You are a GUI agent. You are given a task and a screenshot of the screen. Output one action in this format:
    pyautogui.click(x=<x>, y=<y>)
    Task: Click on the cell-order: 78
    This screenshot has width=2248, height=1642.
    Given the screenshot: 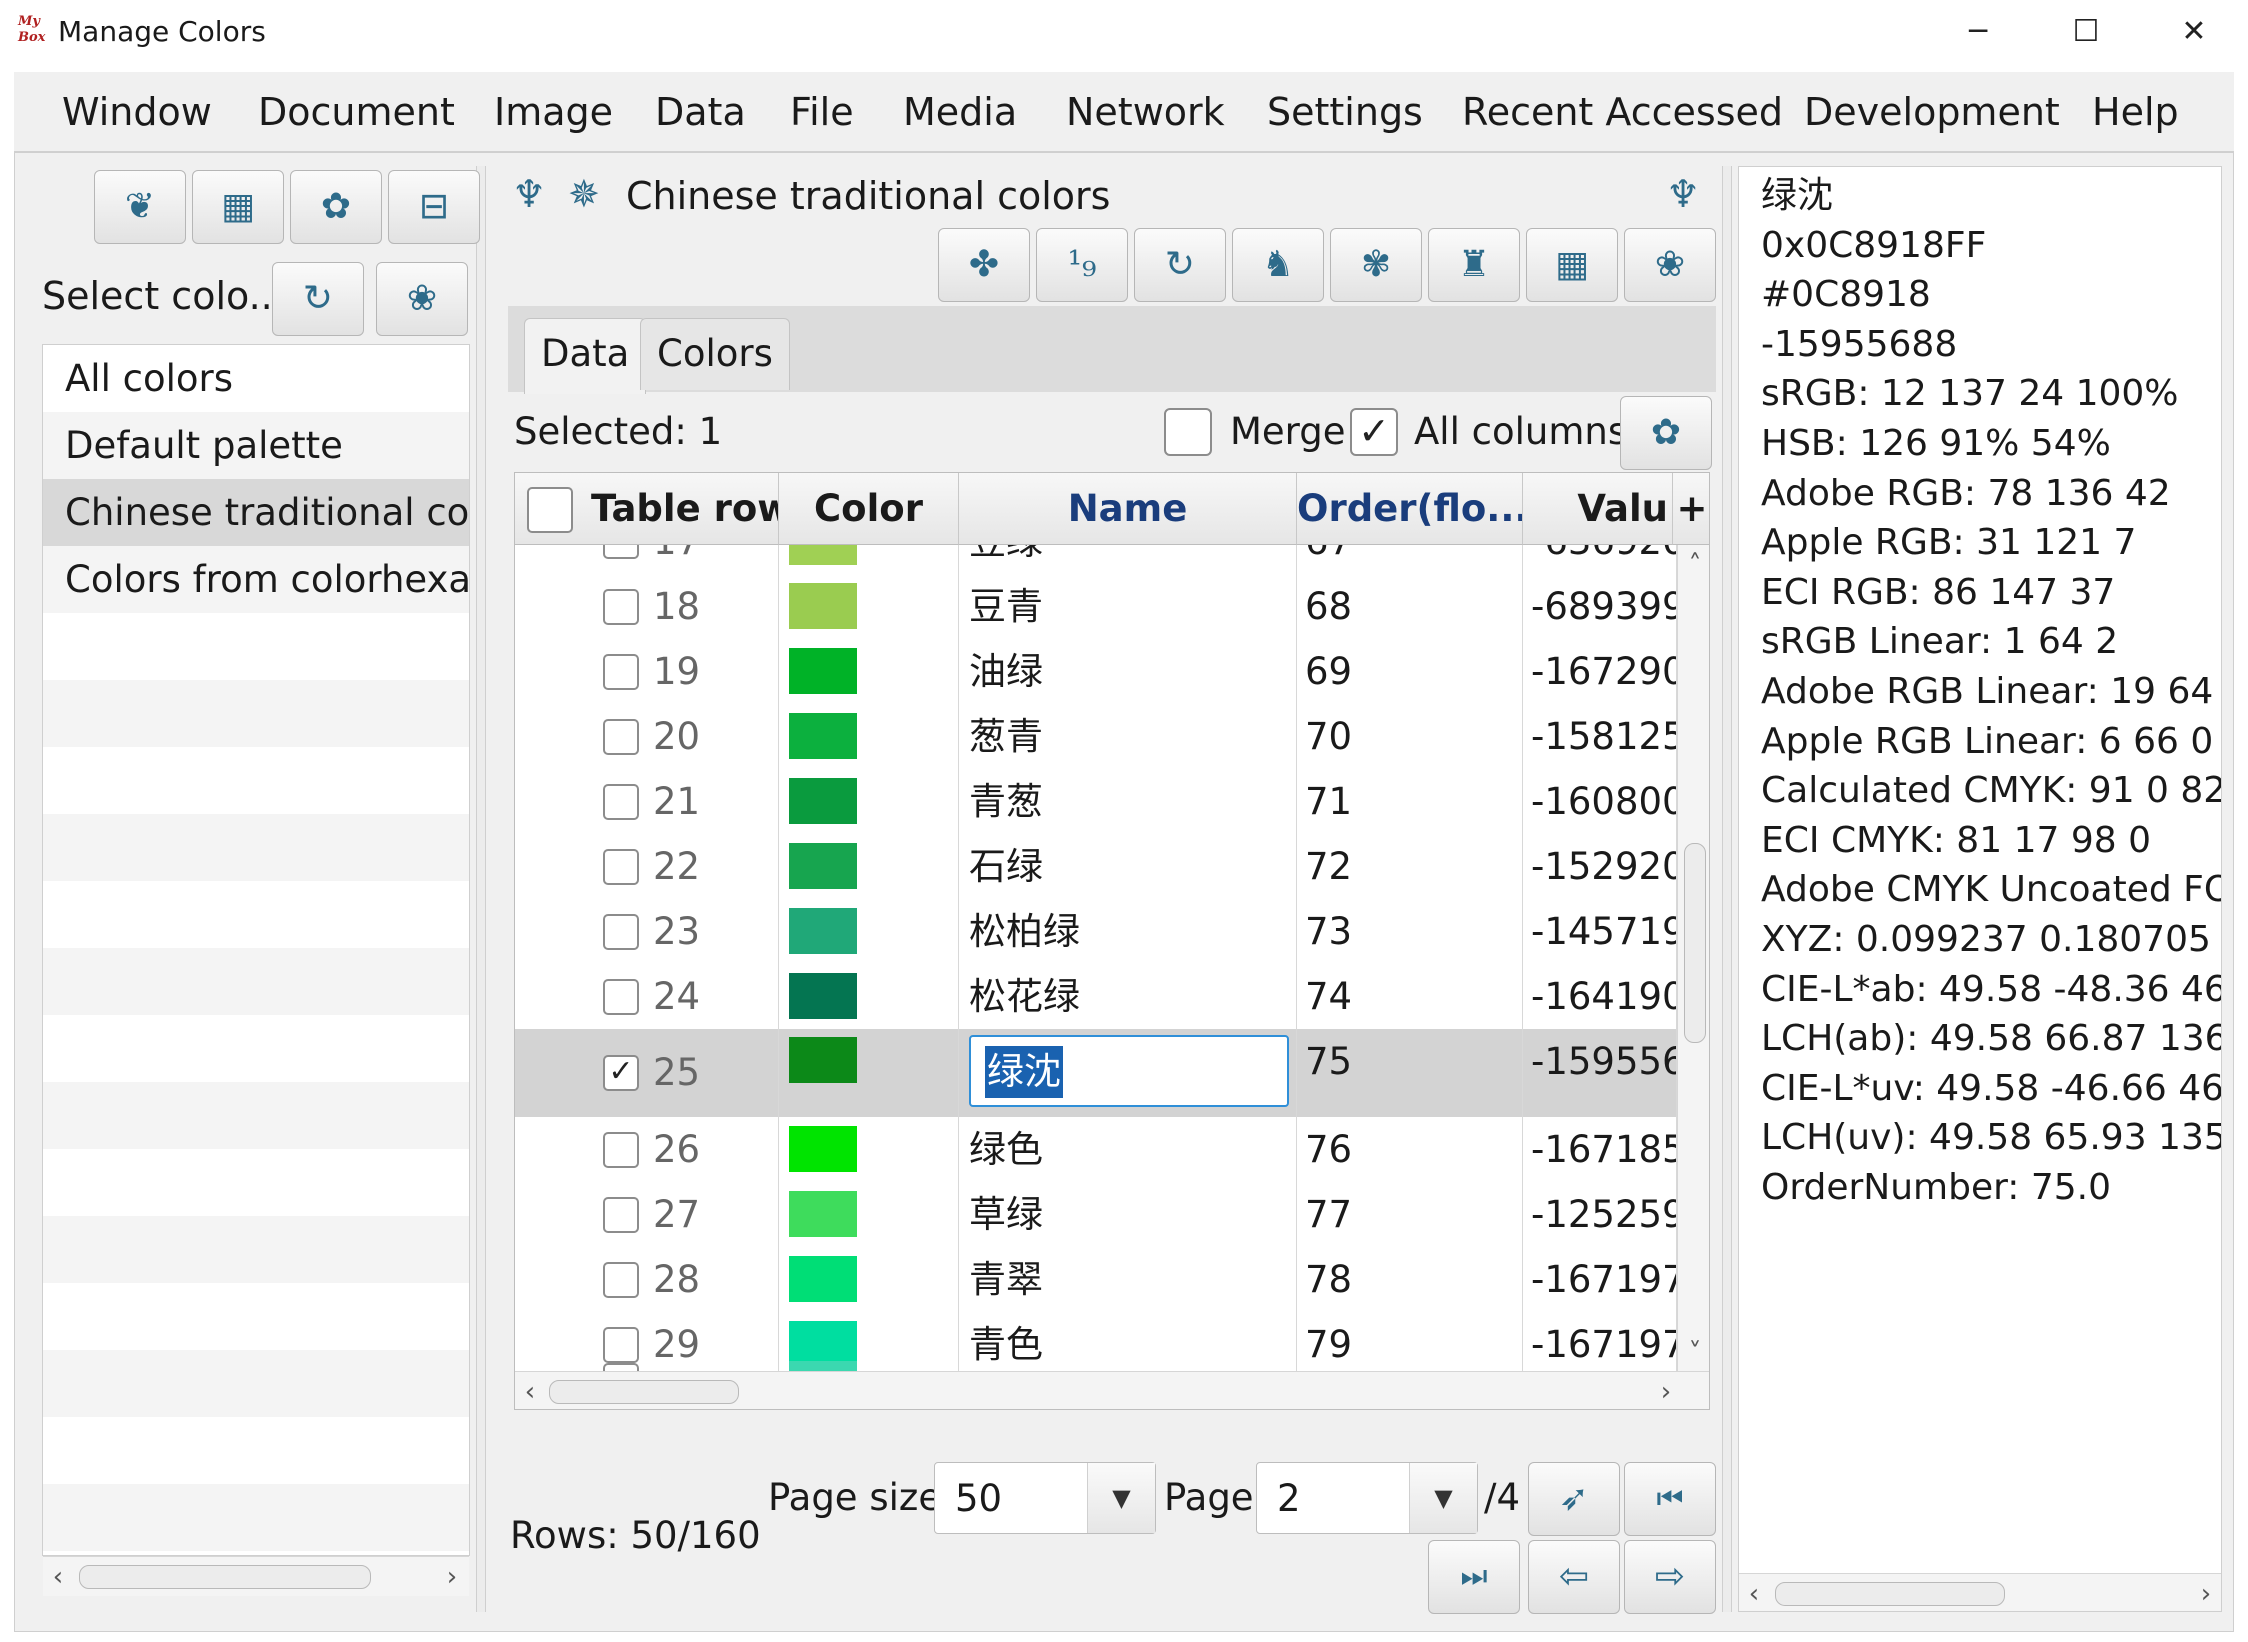 What is the action you would take?
    pyautogui.click(x=1410, y=1279)
    